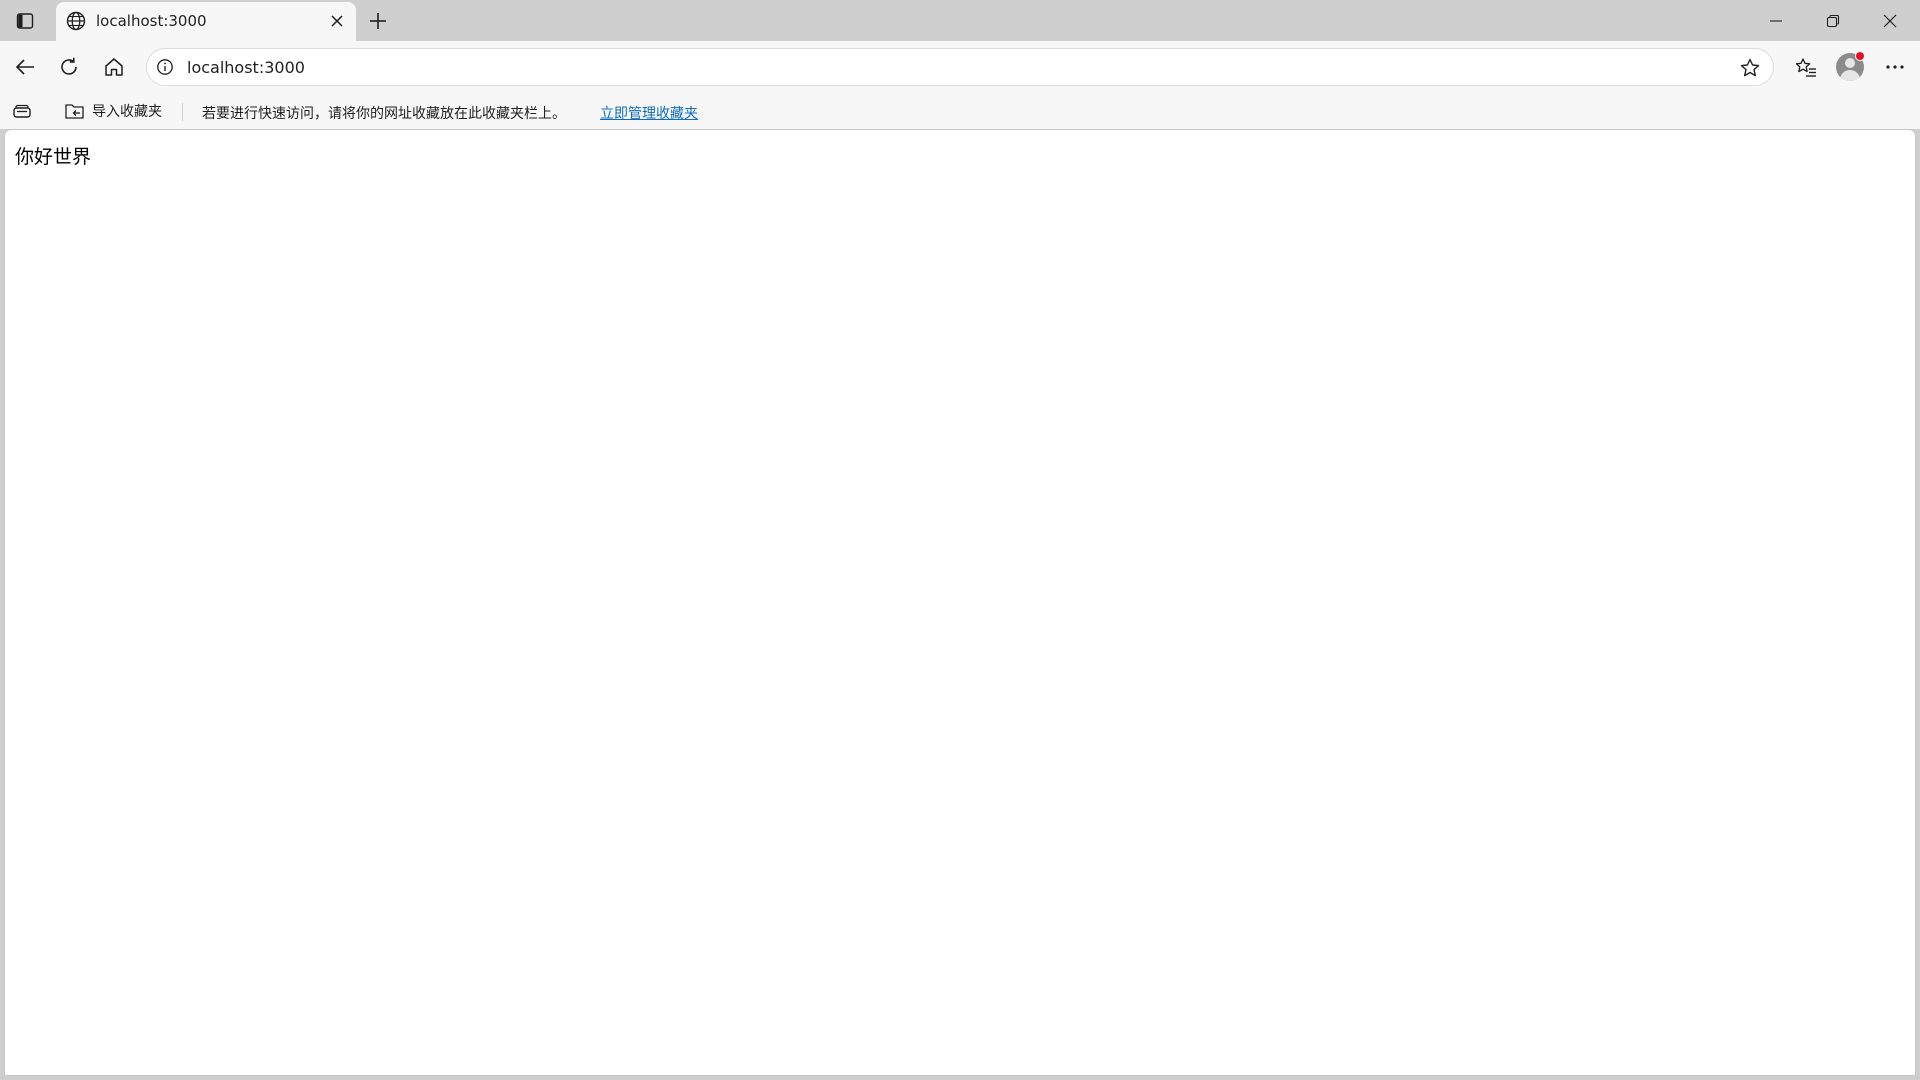 This screenshot has height=1080, width=1920. I want to click on restore-button, so click(1833, 20).